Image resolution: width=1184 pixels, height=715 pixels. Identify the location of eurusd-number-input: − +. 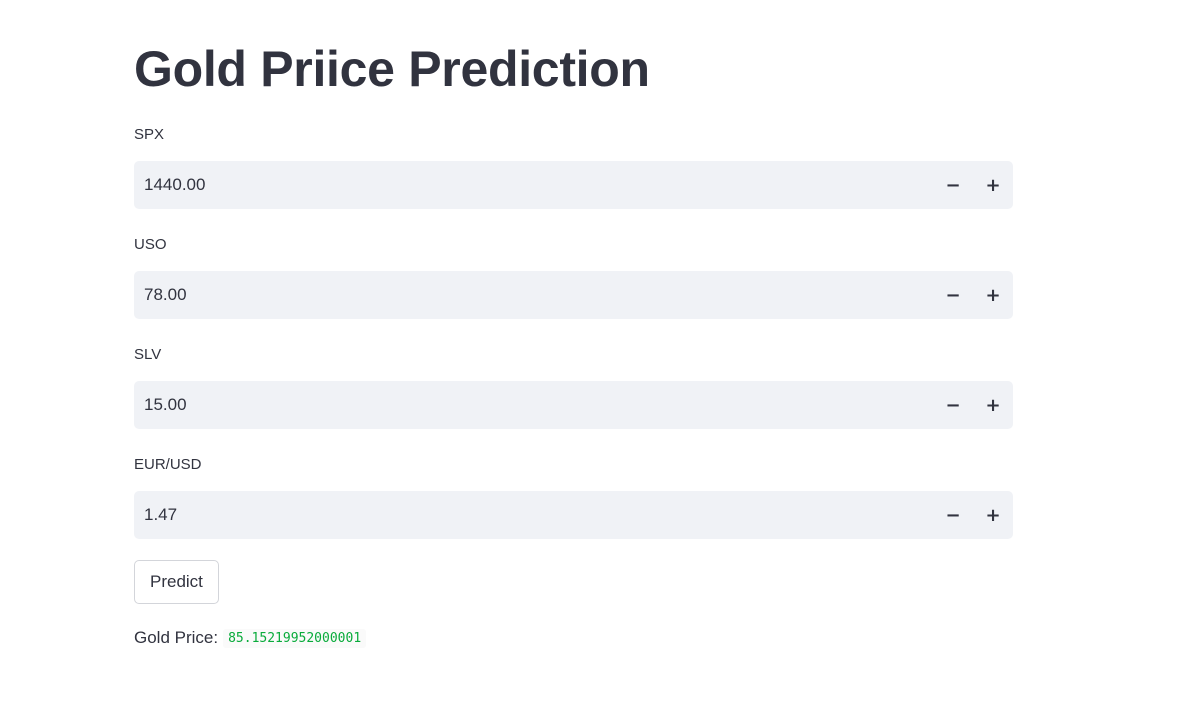
(573, 515).